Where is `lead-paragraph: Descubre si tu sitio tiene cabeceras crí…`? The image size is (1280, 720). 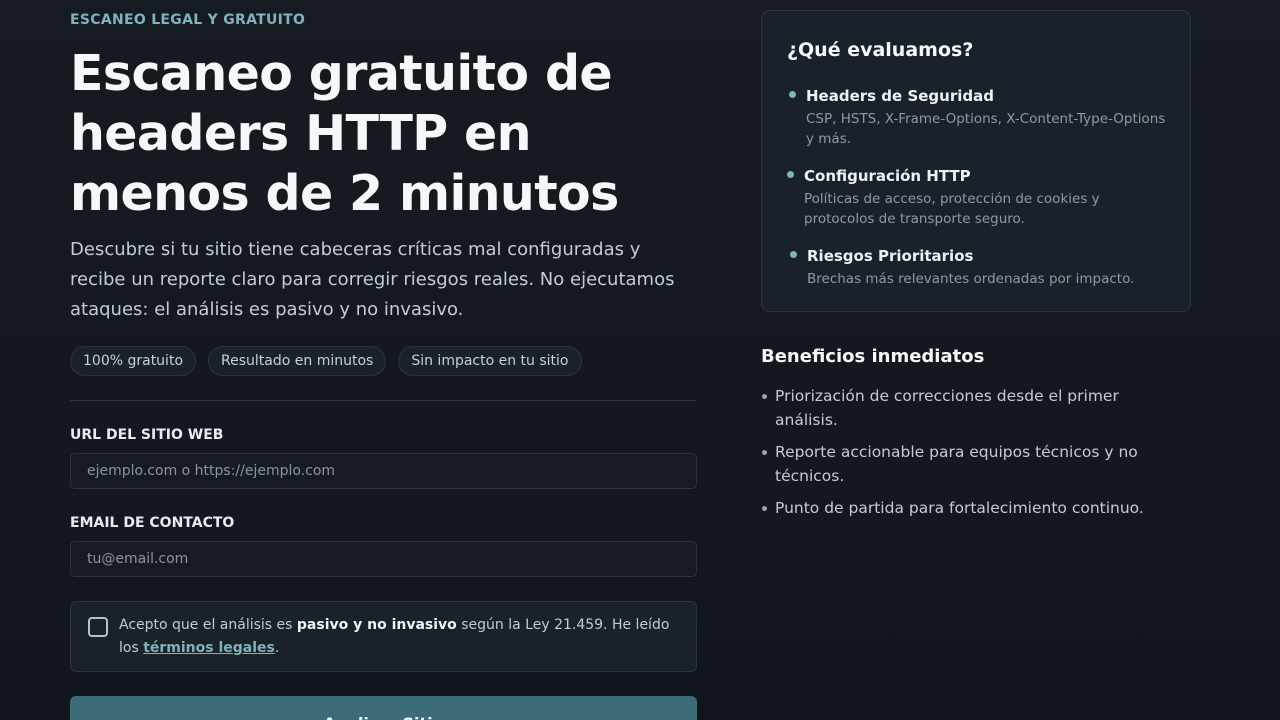 lead-paragraph: Descubre si tu sitio tiene cabeceras crí… is located at coordinates (372, 279).